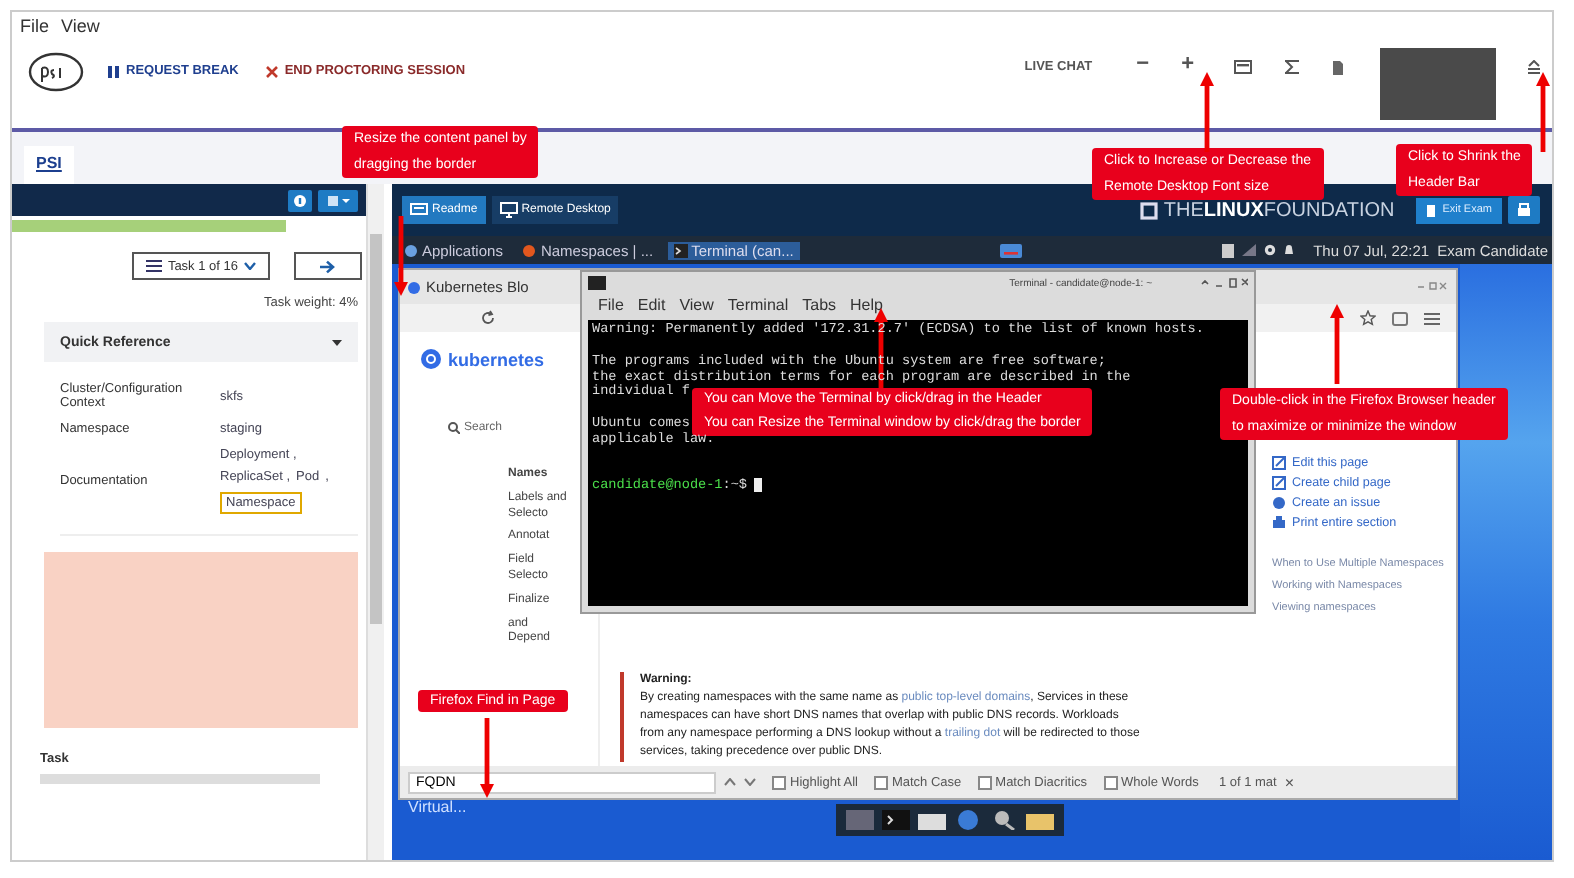 Image resolution: width=1574 pixels, height=878 pixels. I want to click on next-task-button, so click(328, 266).